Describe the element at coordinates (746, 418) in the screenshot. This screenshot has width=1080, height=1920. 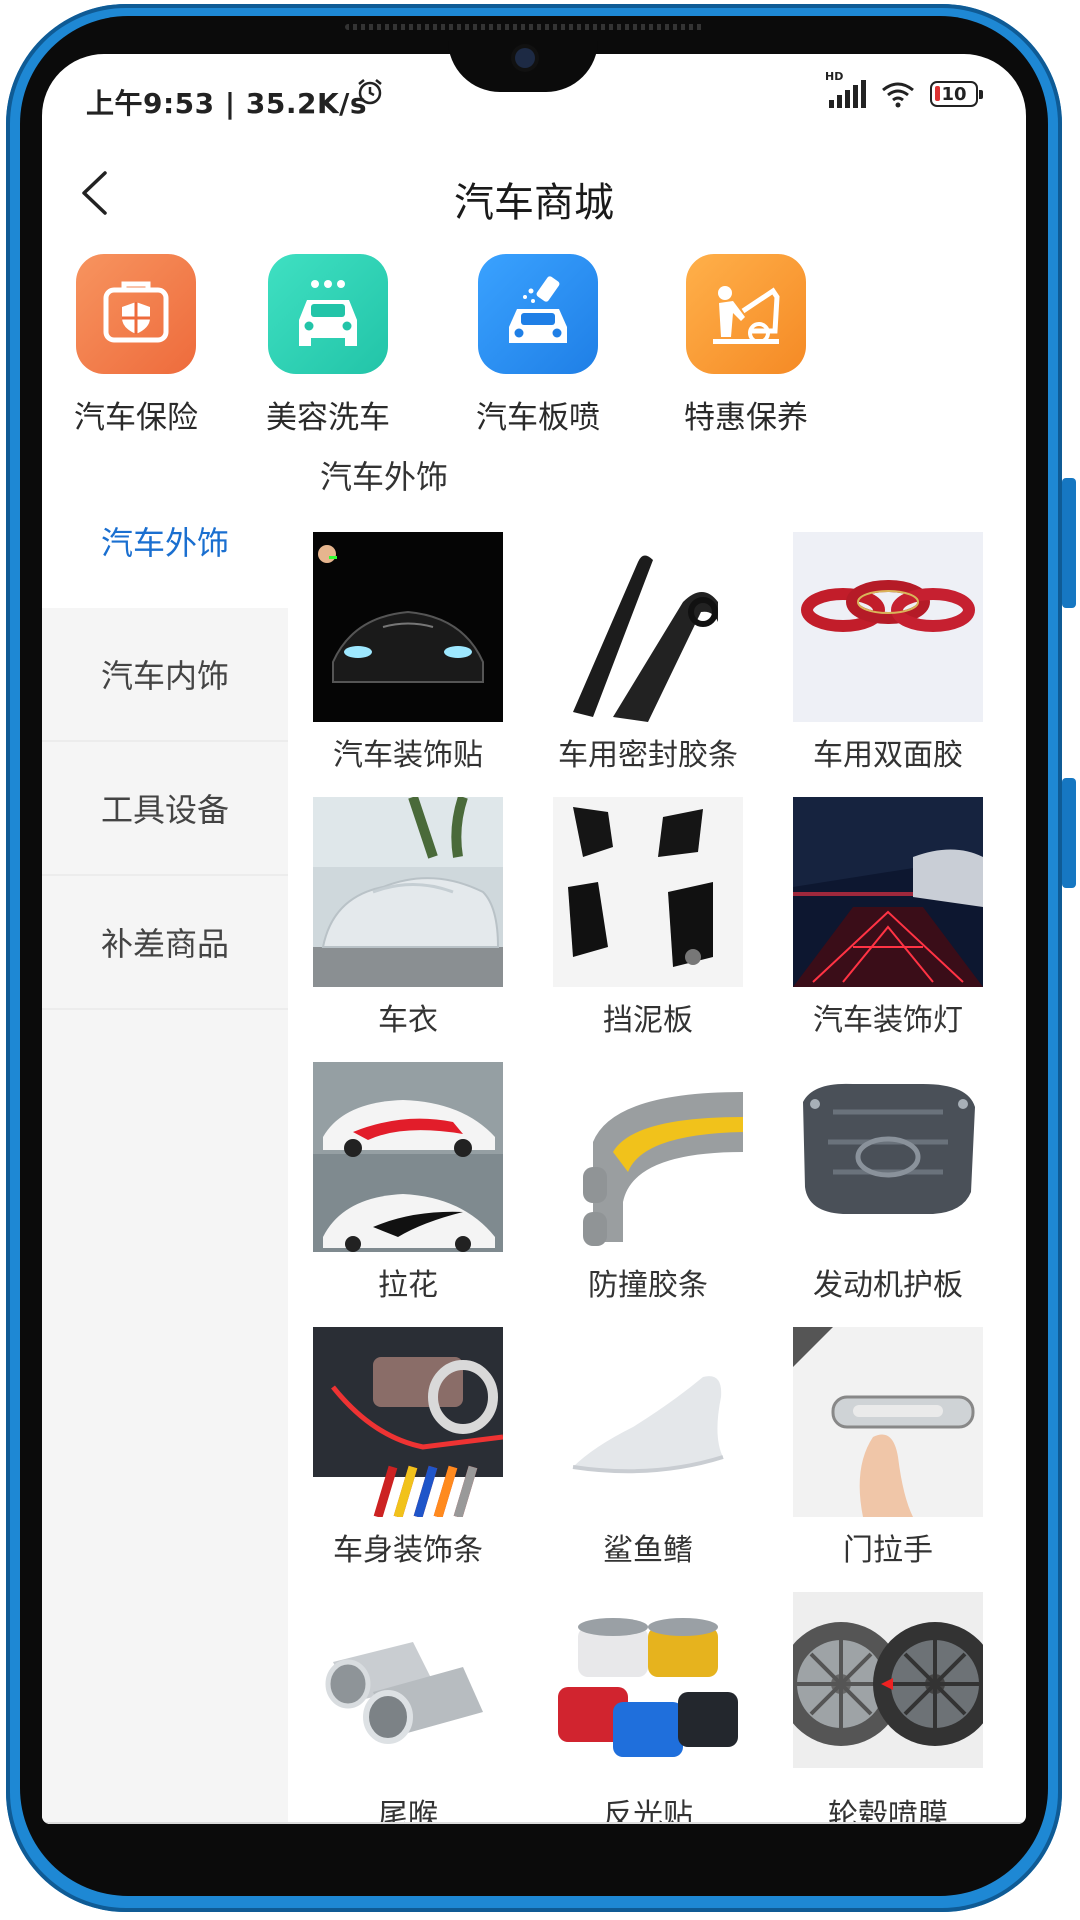
I see `service-label: 特惠保养` at that location.